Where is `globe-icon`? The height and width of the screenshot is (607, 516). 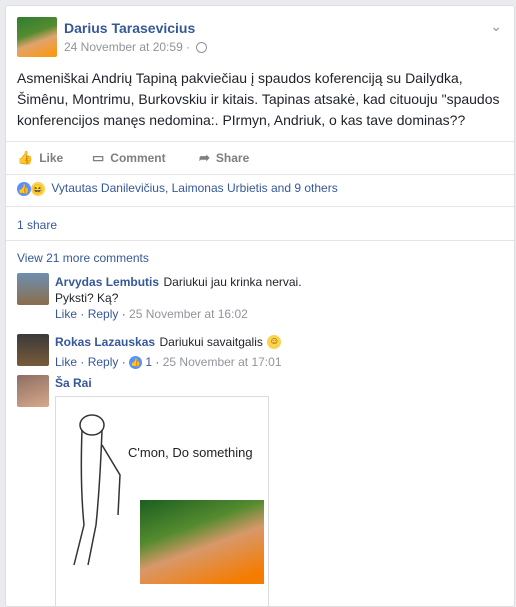
globe-icon is located at coordinates (202, 48).